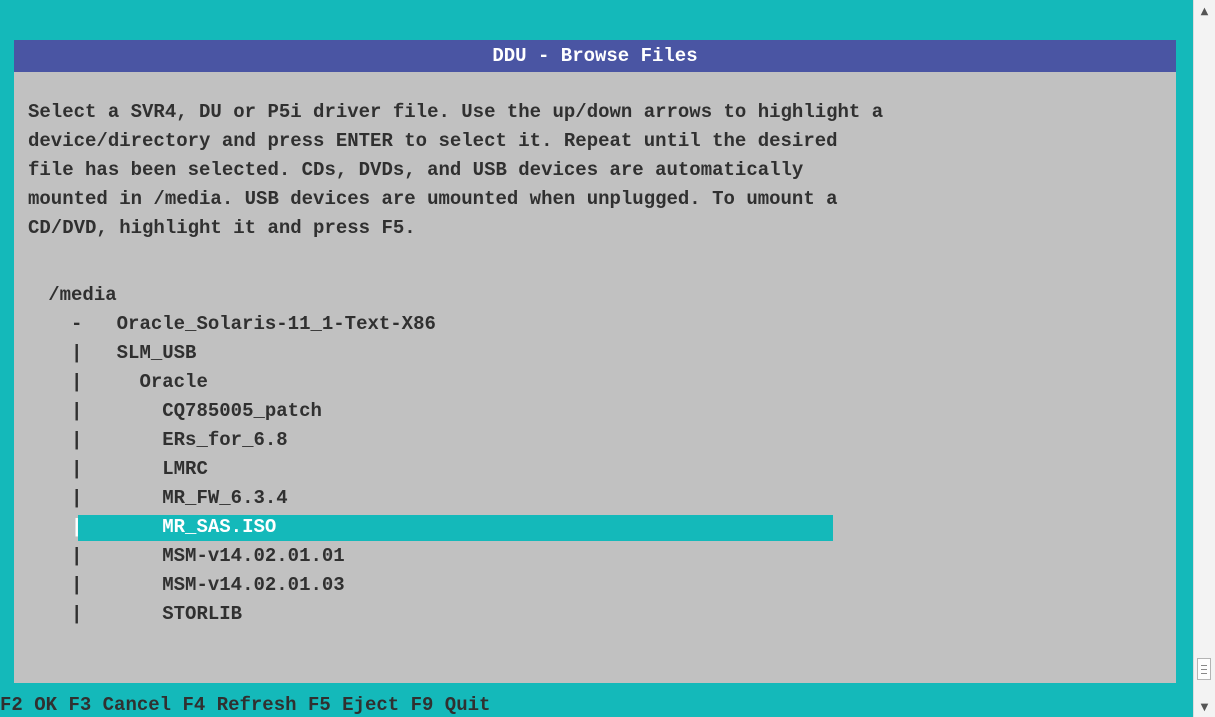  Describe the element at coordinates (202, 614) in the screenshot. I see `tree-item-label: STORLIB` at that location.